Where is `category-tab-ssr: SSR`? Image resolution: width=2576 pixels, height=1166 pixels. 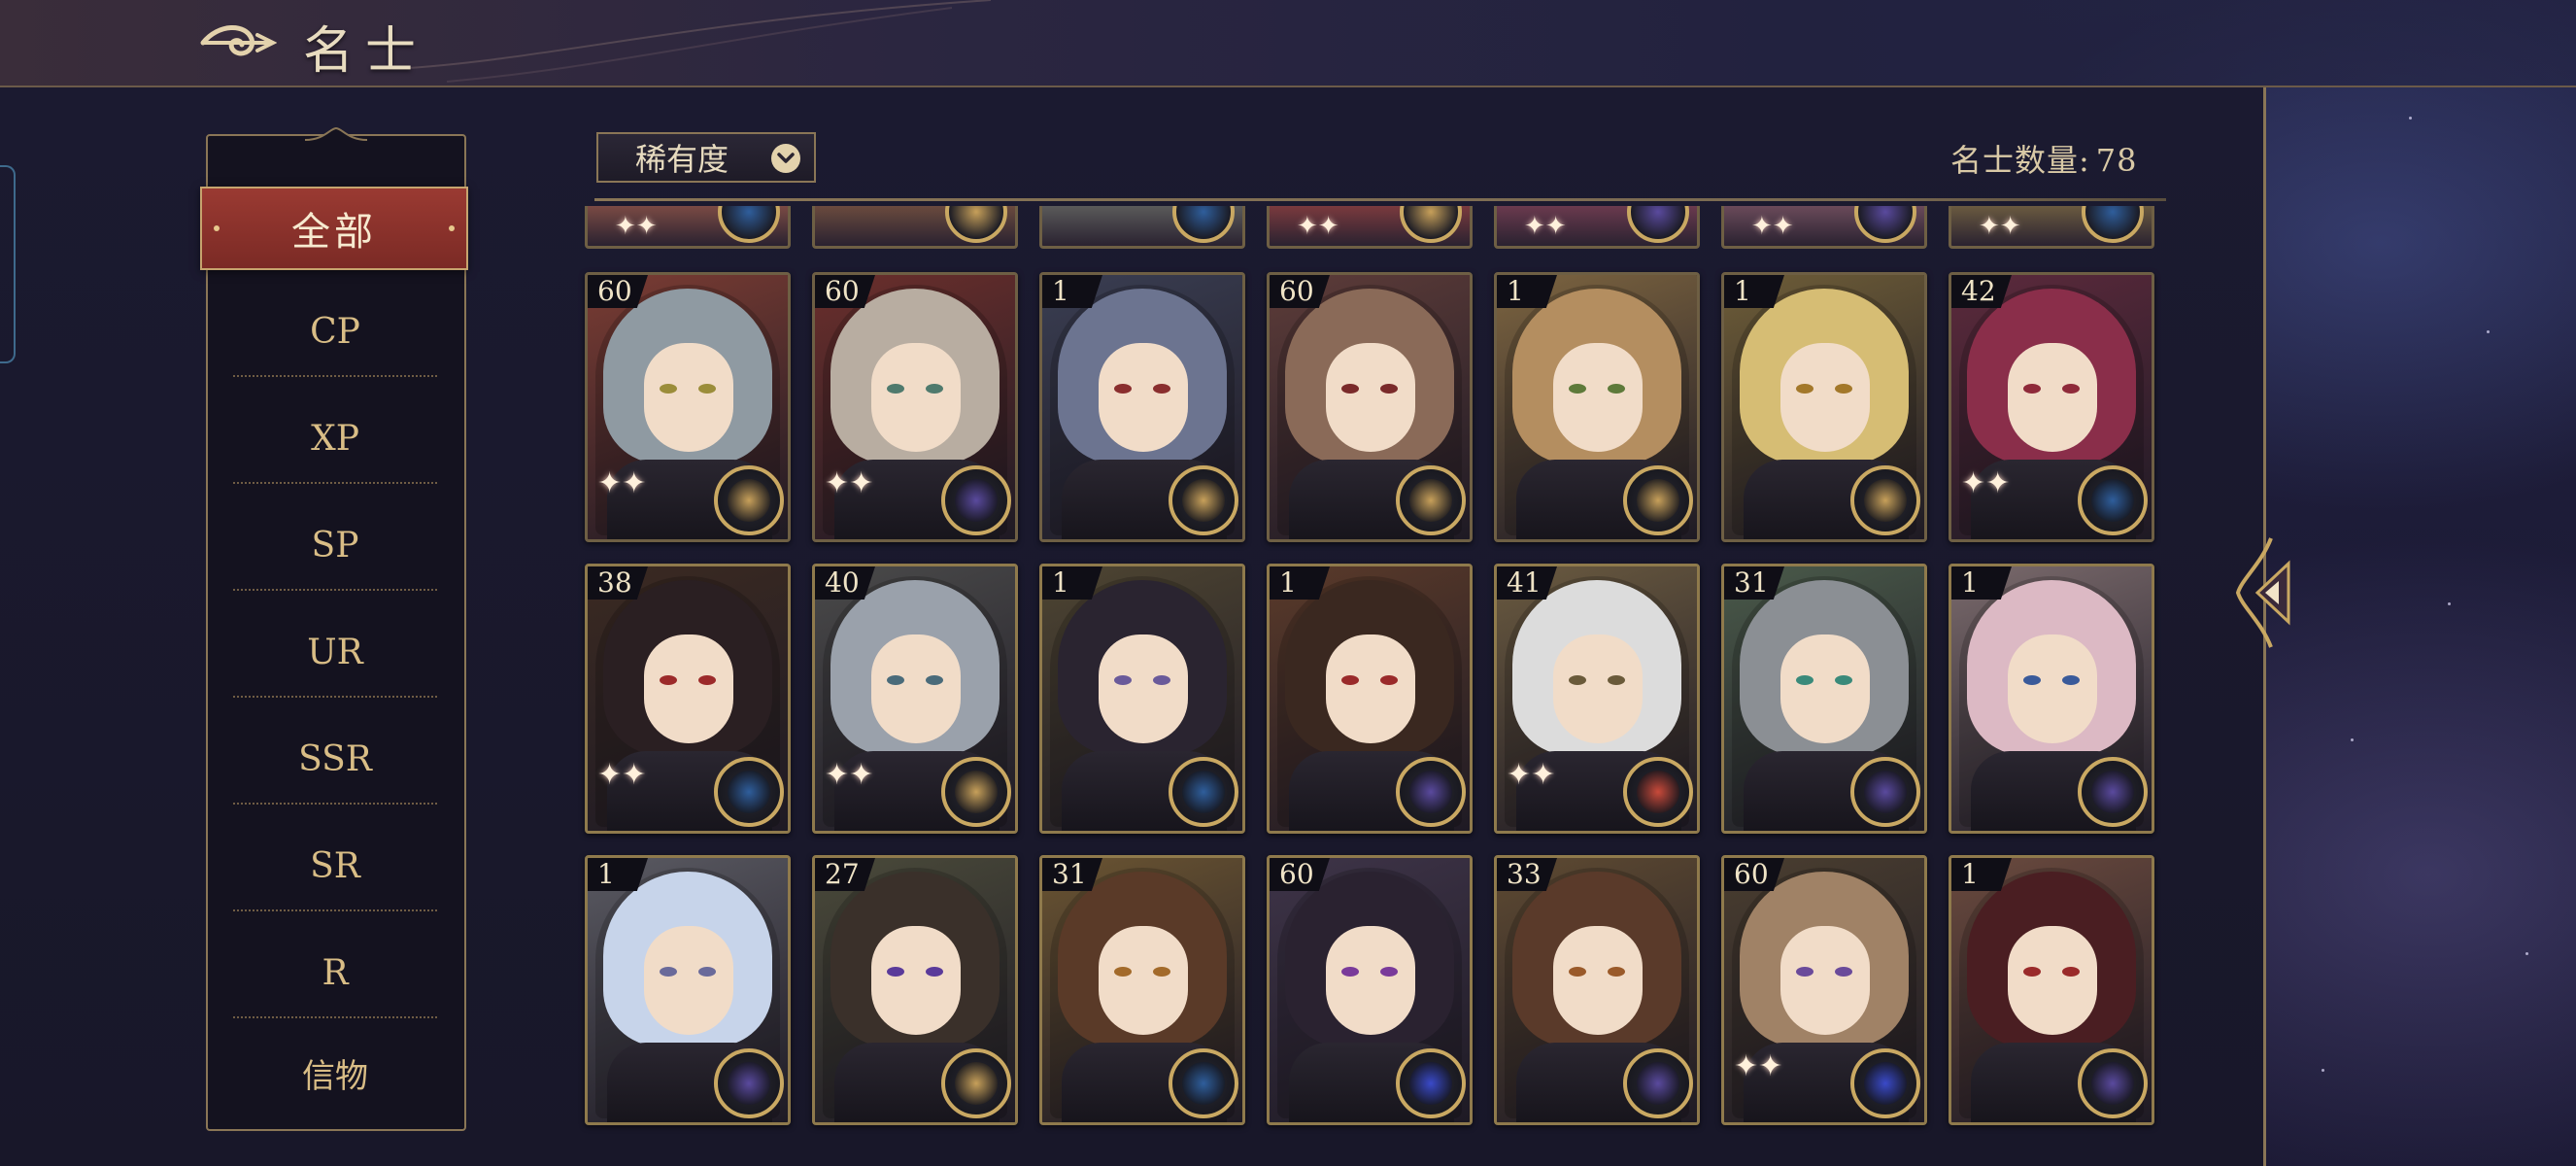
category-tab-ssr: SSR is located at coordinates (335, 760).